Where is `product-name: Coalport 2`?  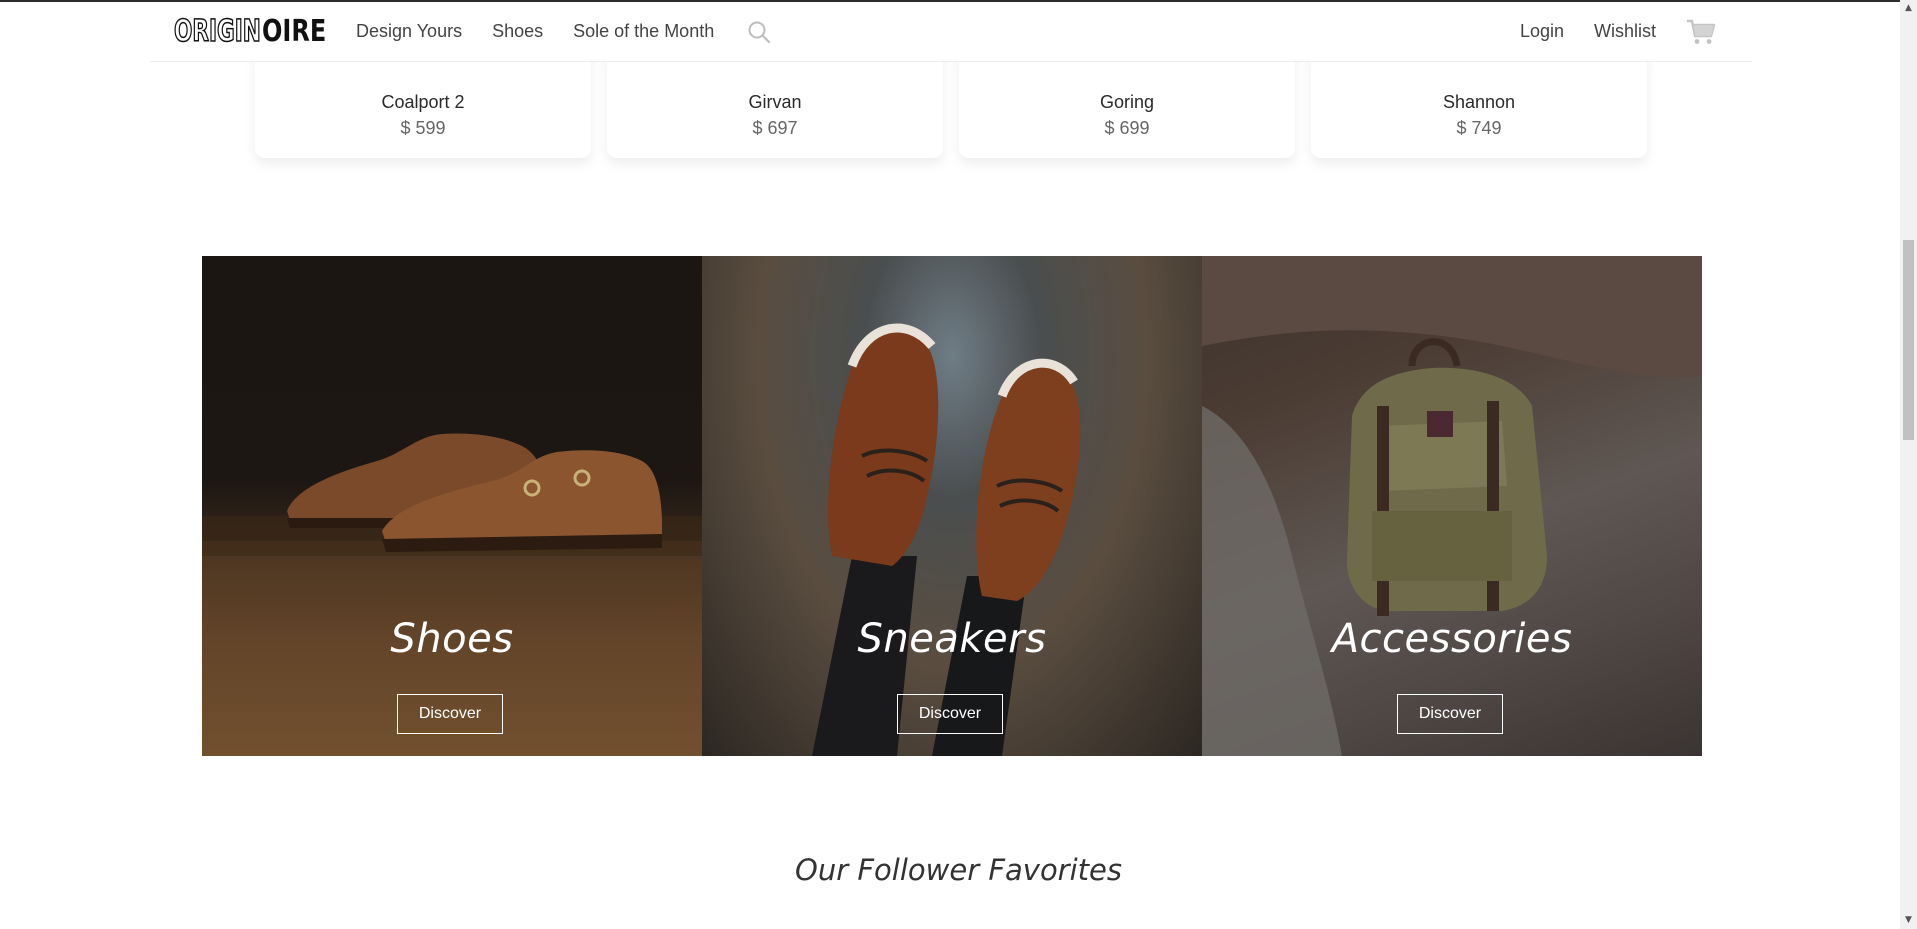
product-name: Coalport 2 is located at coordinates (423, 102).